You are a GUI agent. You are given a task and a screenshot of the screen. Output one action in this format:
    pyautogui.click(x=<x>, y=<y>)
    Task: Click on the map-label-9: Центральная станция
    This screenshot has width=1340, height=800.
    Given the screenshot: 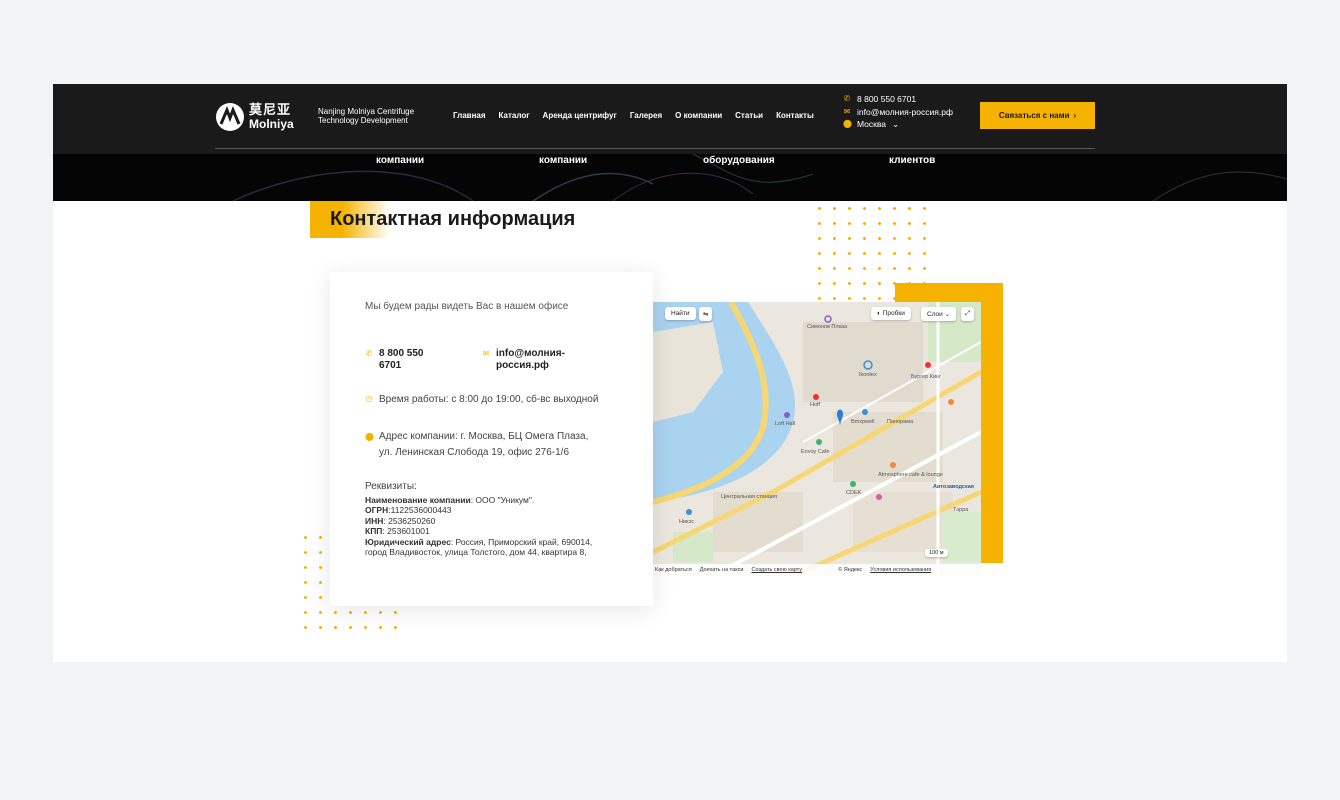 What is the action you would take?
    pyautogui.click(x=749, y=497)
    